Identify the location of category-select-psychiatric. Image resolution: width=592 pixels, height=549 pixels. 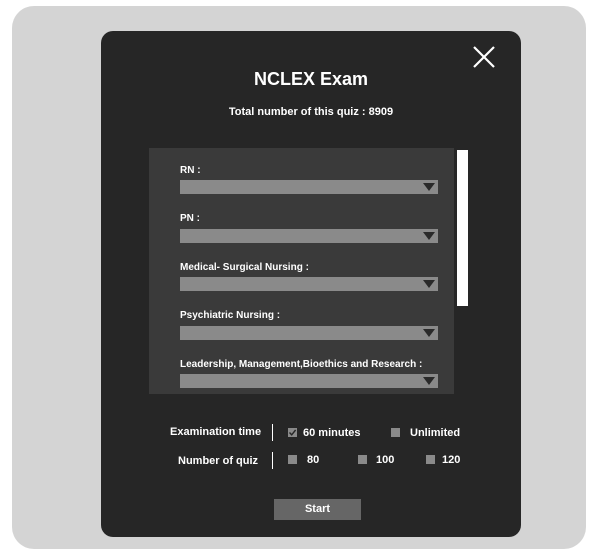
(309, 333).